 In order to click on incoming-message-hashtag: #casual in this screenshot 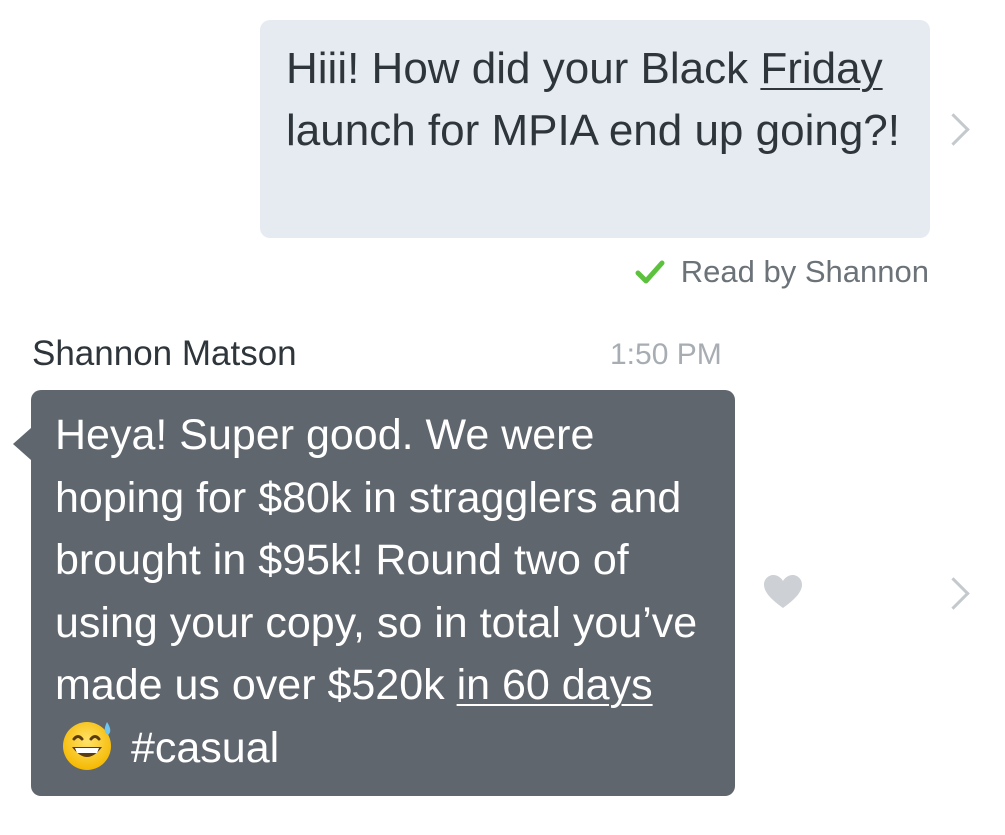, I will do `click(199, 748)`.